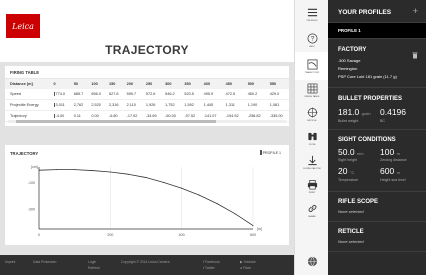 The width and height of the screenshot is (426, 275). Describe the element at coordinates (248, 262) in the screenshot. I see `footer-youtube-link: ▶ Youtube` at that location.